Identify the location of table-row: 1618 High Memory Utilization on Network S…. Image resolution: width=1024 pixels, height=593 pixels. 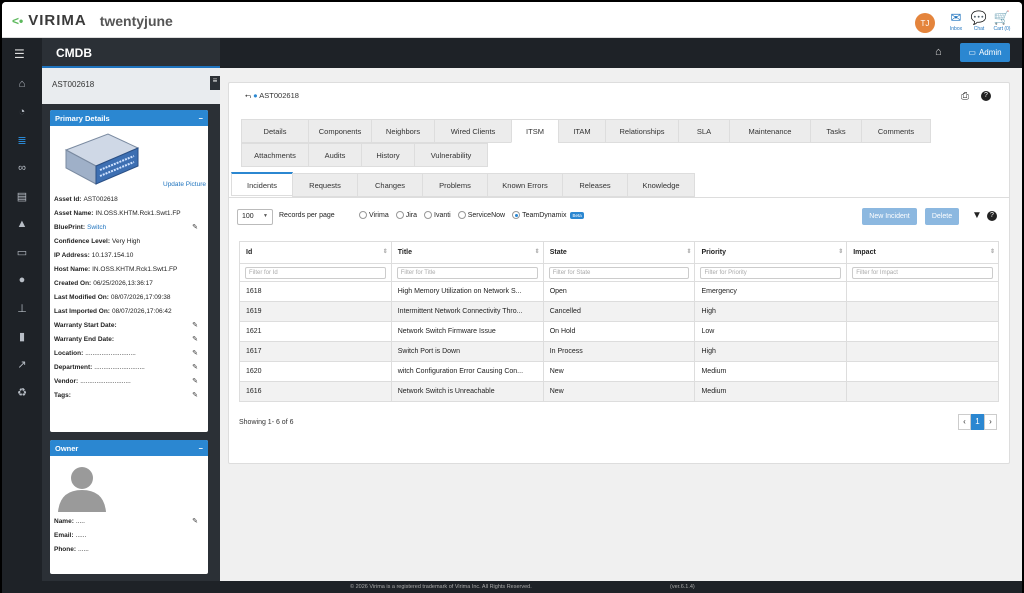
(619, 291).